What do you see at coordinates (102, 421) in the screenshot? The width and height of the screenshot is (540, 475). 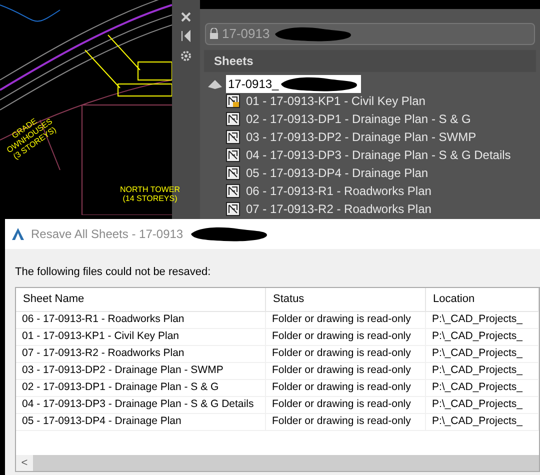 I see `table-cell-text: 05 - 17-0913-DP4 - Drainage Plan` at bounding box center [102, 421].